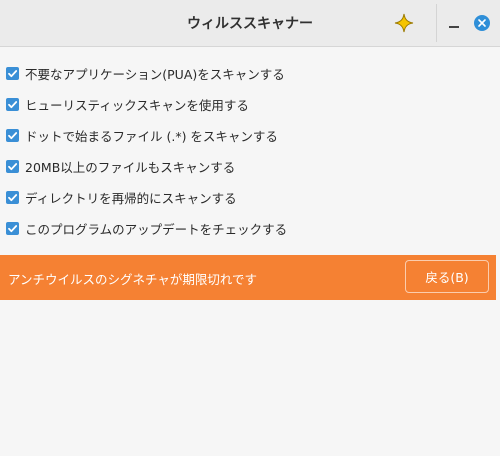 This screenshot has height=456, width=500. What do you see at coordinates (133, 279) in the screenshot?
I see `banner-message: アンチウイルスのシグネチャが期限切れです` at bounding box center [133, 279].